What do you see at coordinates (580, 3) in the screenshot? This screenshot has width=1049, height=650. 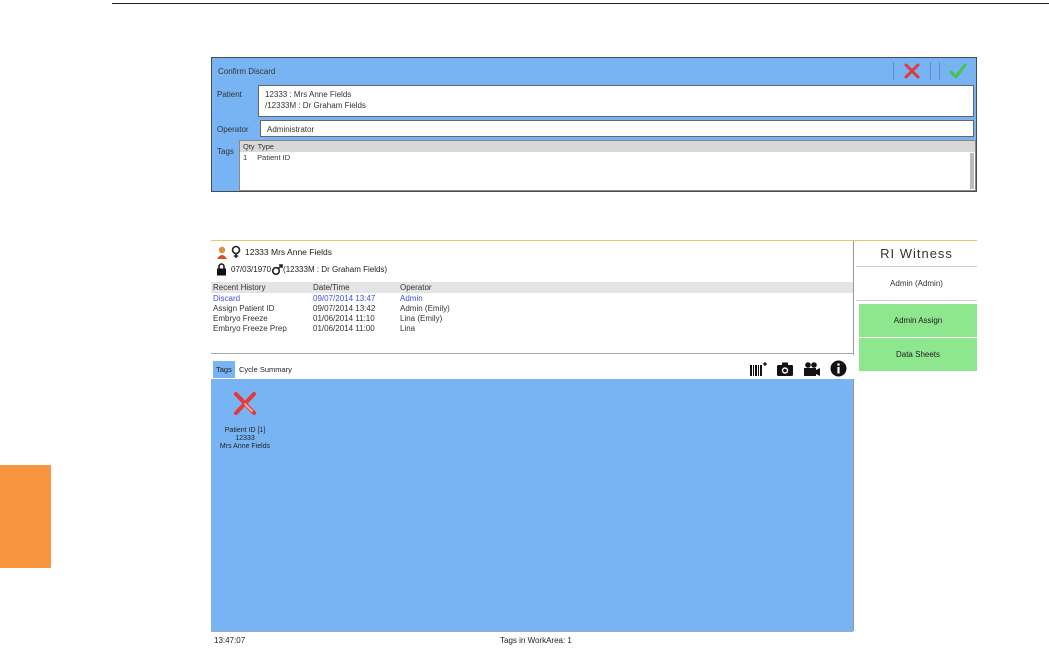 I see `top-divider-line` at bounding box center [580, 3].